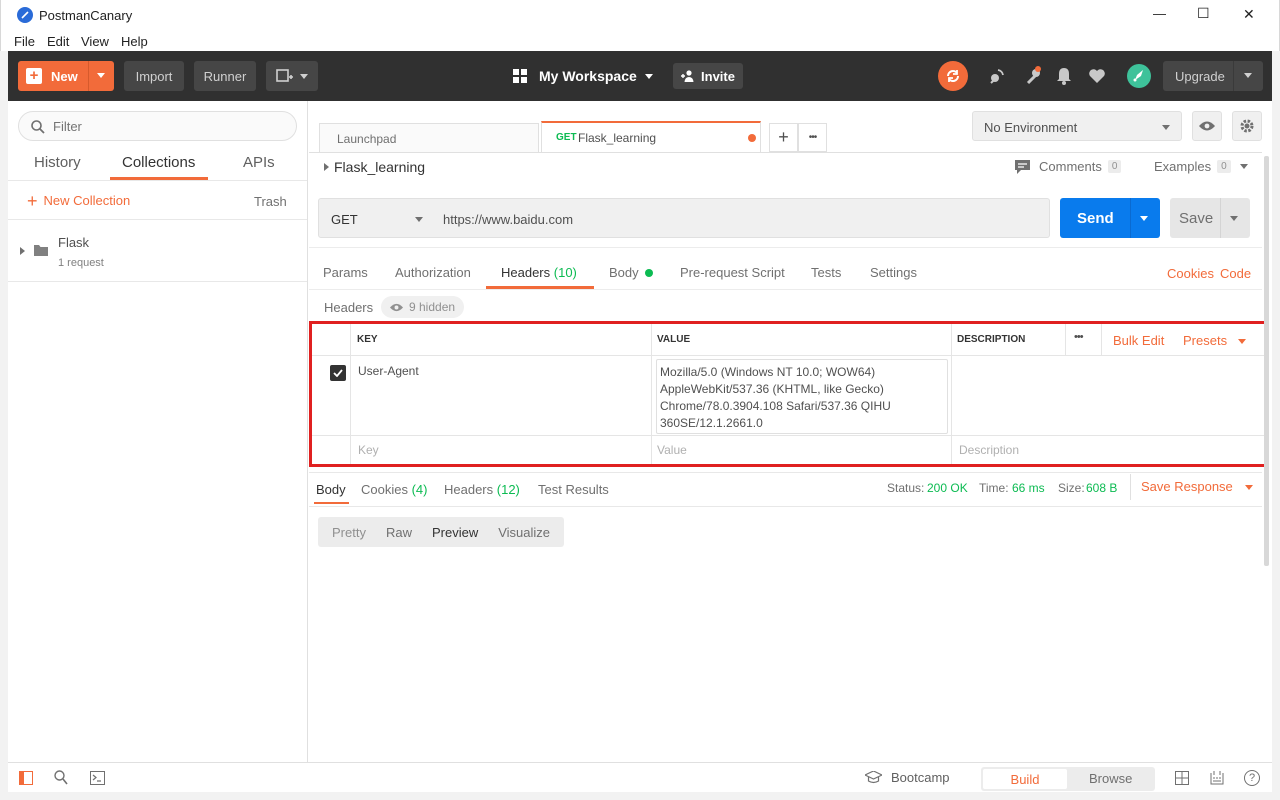 The height and width of the screenshot is (800, 1280). I want to click on cookies-link: Cookies, so click(1190, 273).